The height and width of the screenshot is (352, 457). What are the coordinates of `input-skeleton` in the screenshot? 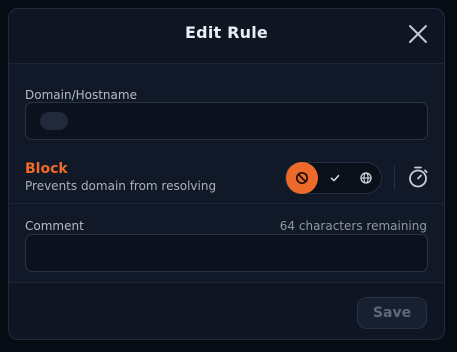 It's located at (54, 121).